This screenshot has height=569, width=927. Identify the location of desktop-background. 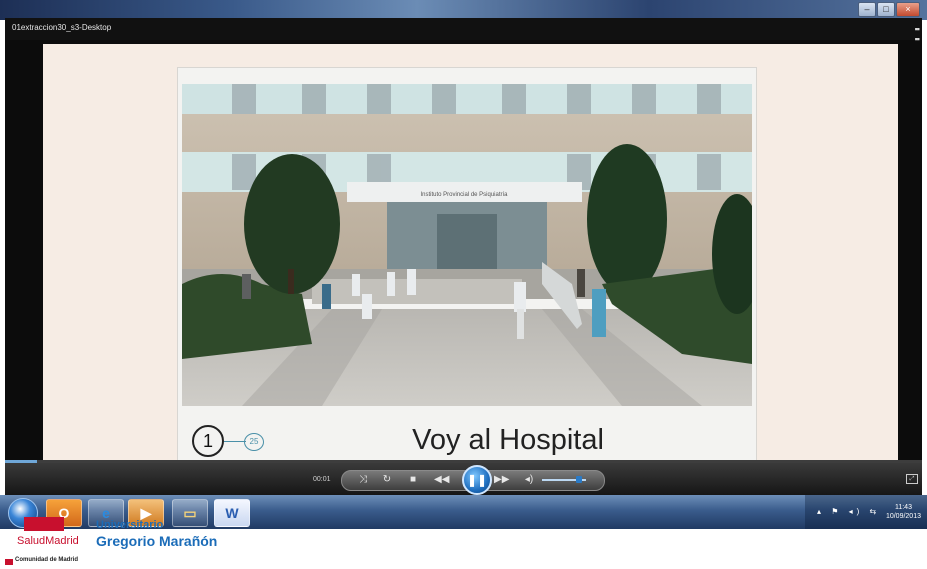
(463, 10).